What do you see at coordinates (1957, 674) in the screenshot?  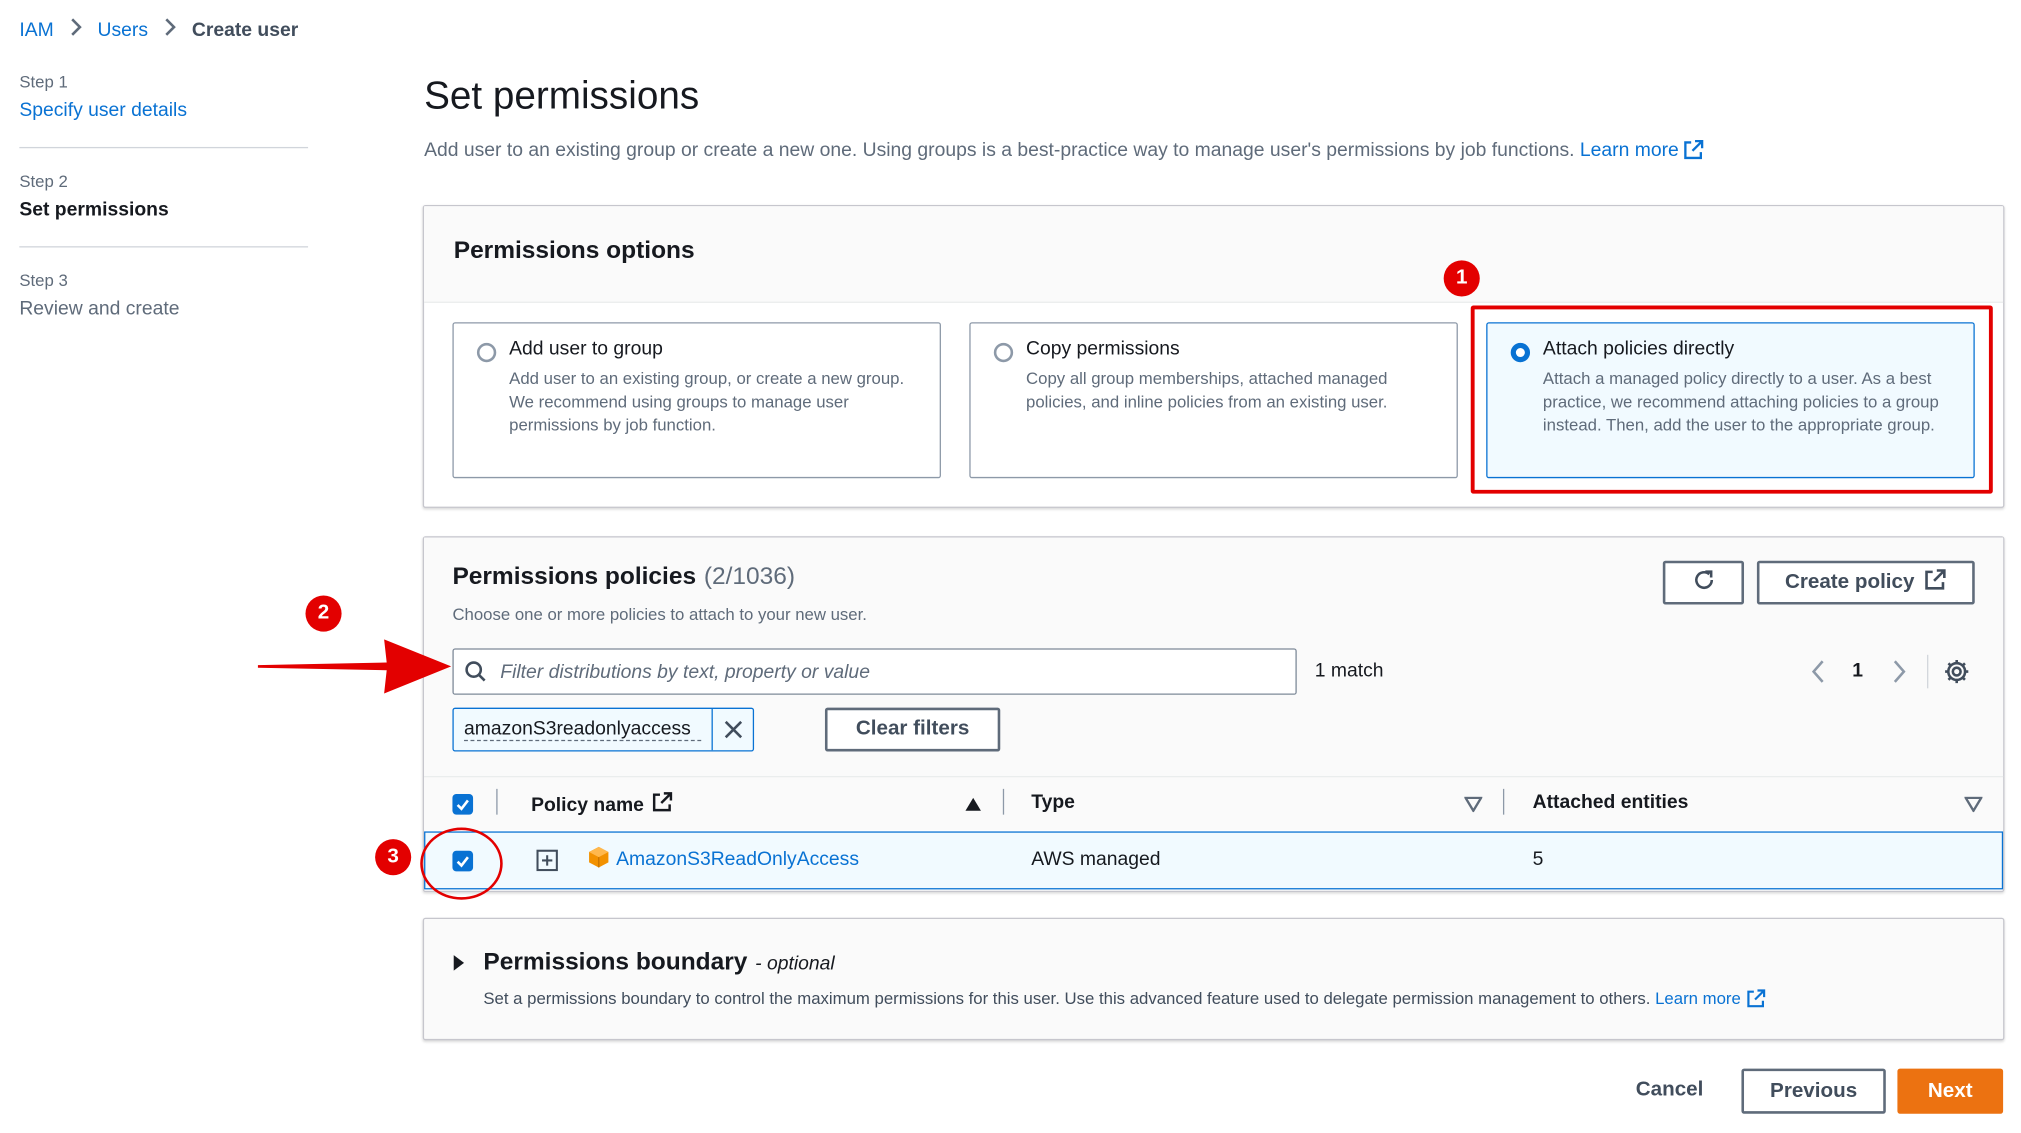 I see `settings-gear-icon` at bounding box center [1957, 674].